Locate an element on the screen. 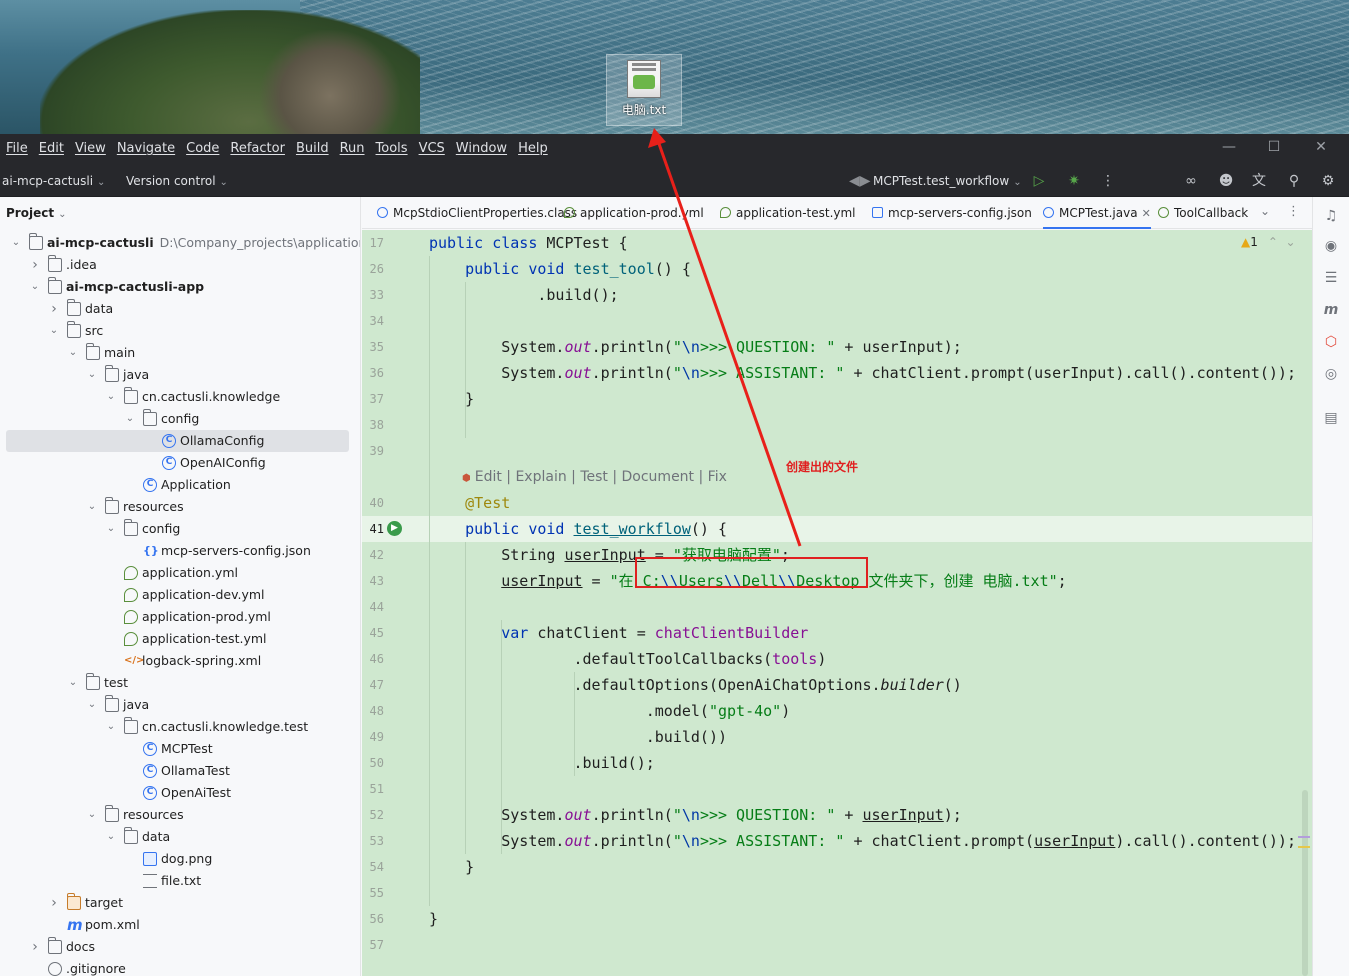  line-number: 43 is located at coordinates (373, 581).